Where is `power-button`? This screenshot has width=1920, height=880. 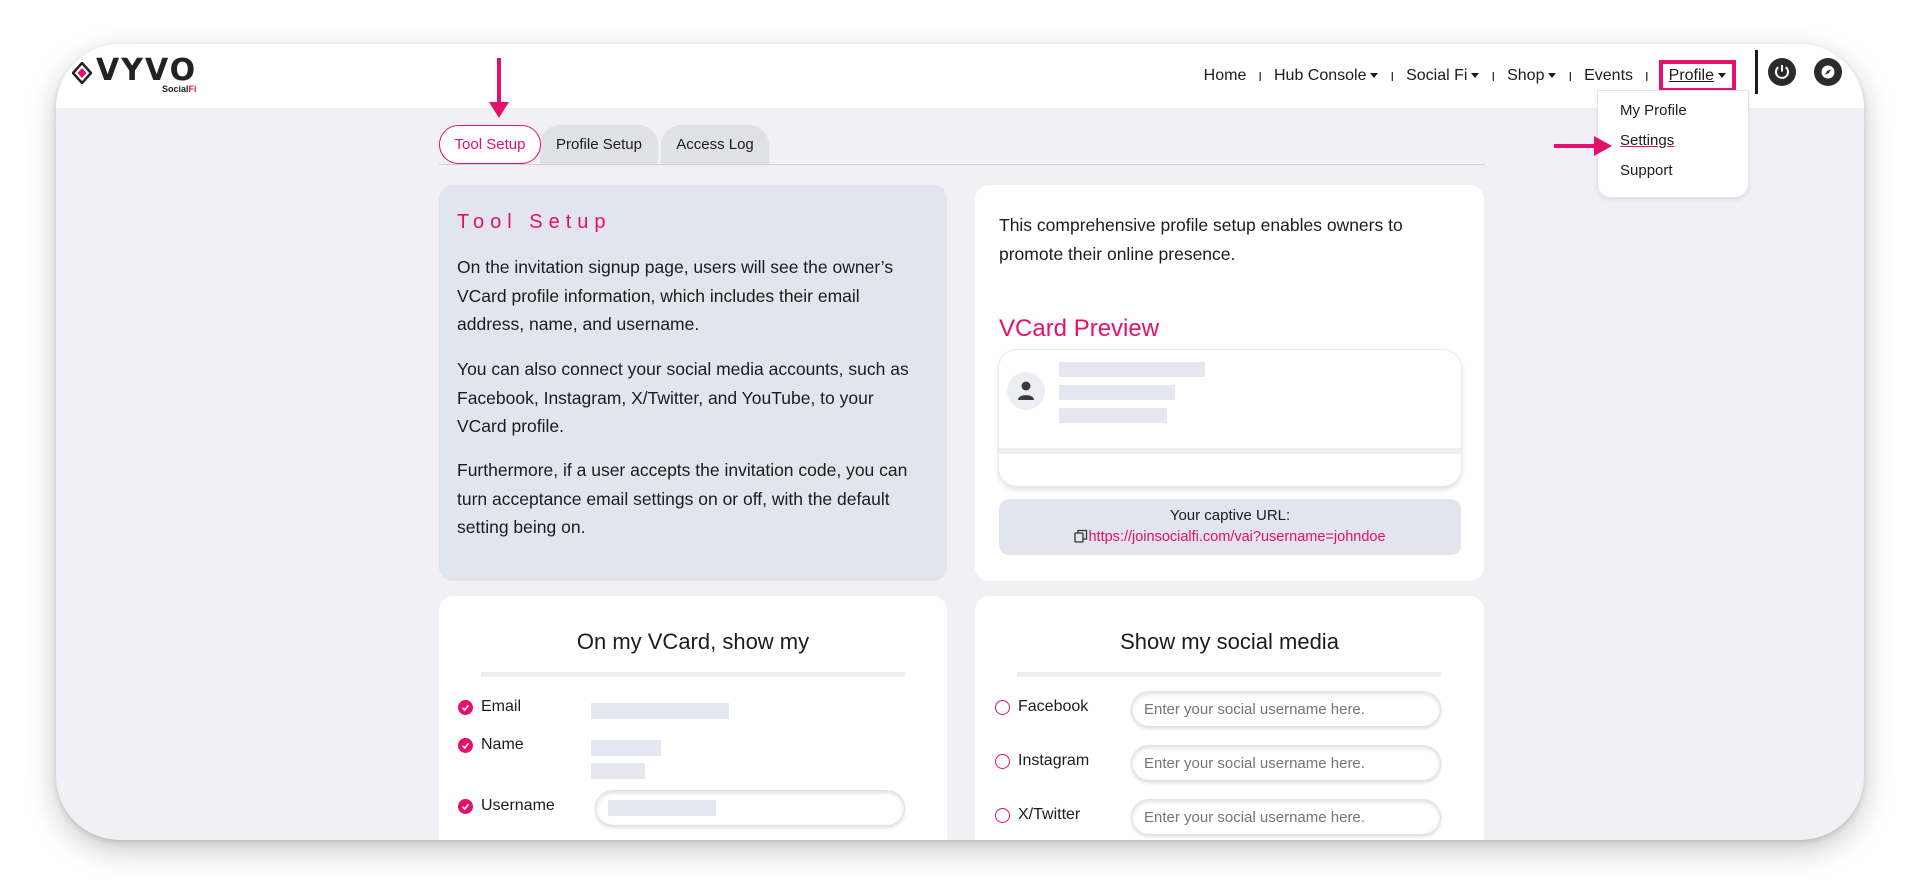
power-button is located at coordinates (1782, 72).